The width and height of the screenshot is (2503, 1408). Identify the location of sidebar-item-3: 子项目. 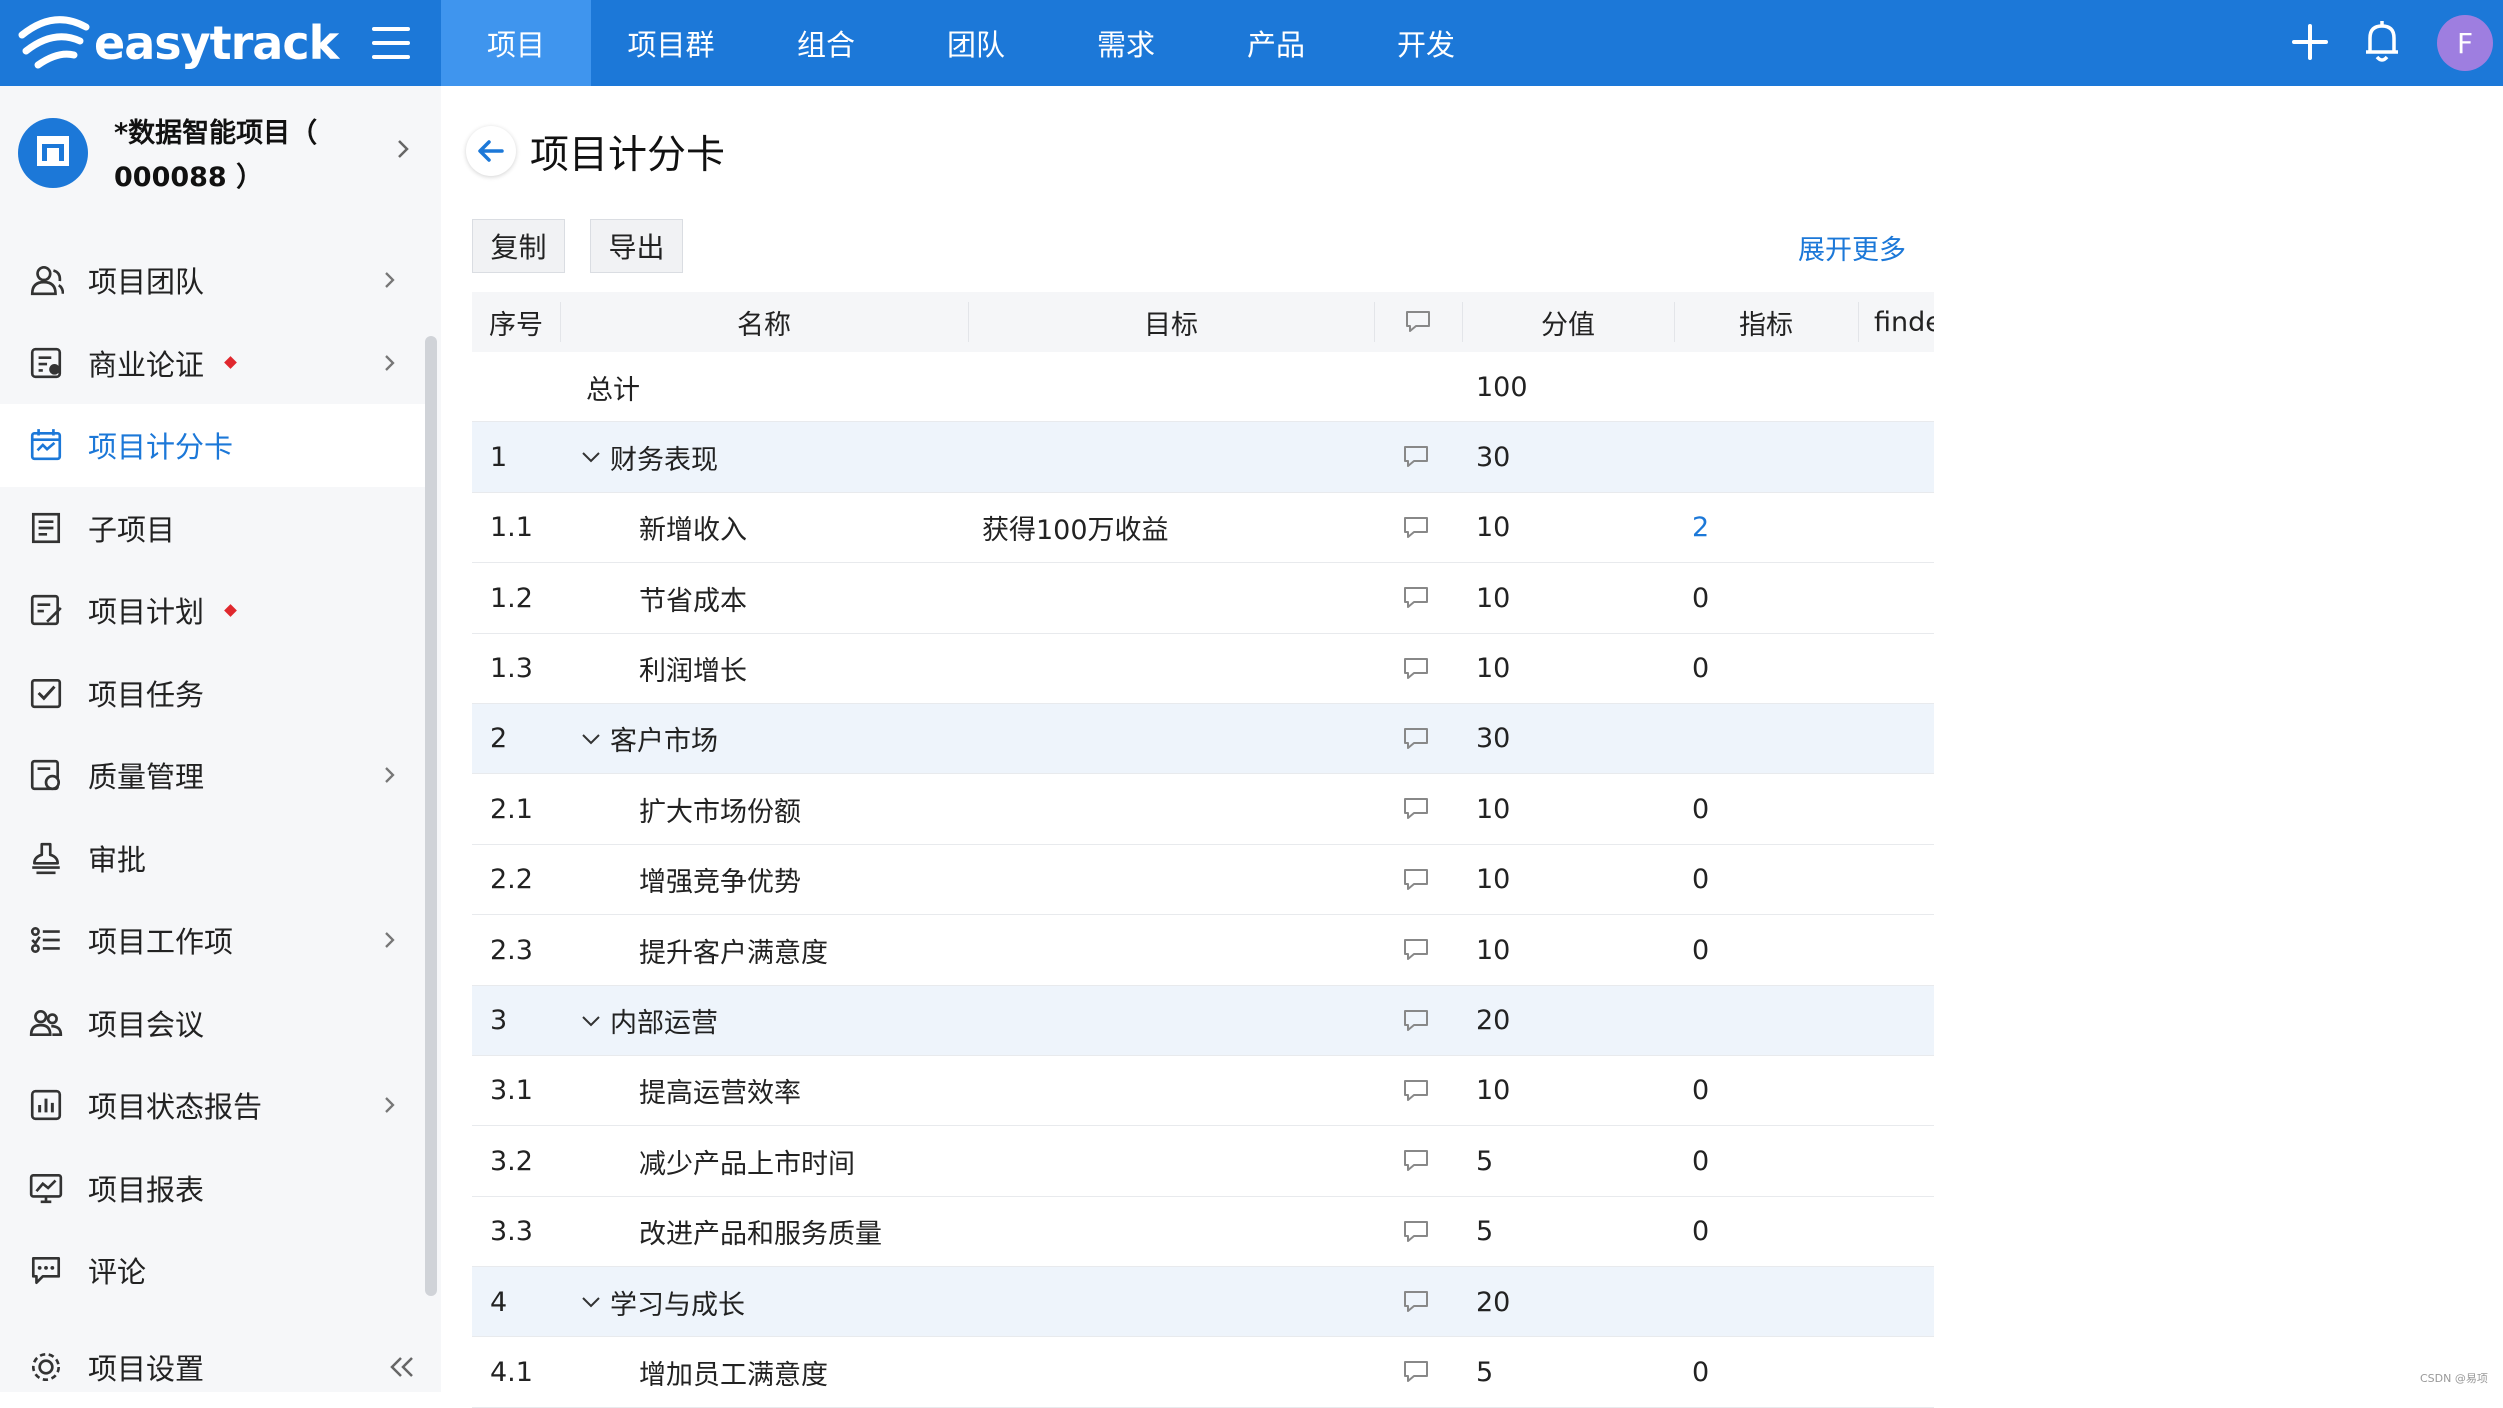
(212, 528).